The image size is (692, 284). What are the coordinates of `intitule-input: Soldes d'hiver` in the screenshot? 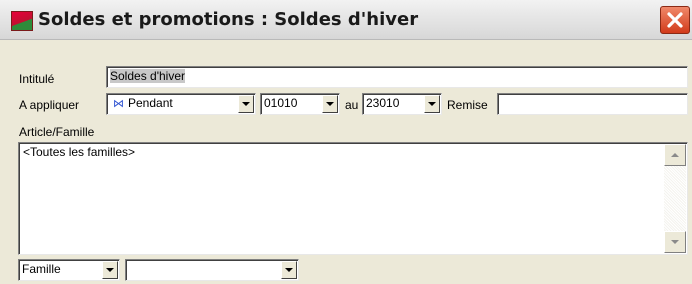 It's located at (397, 77).